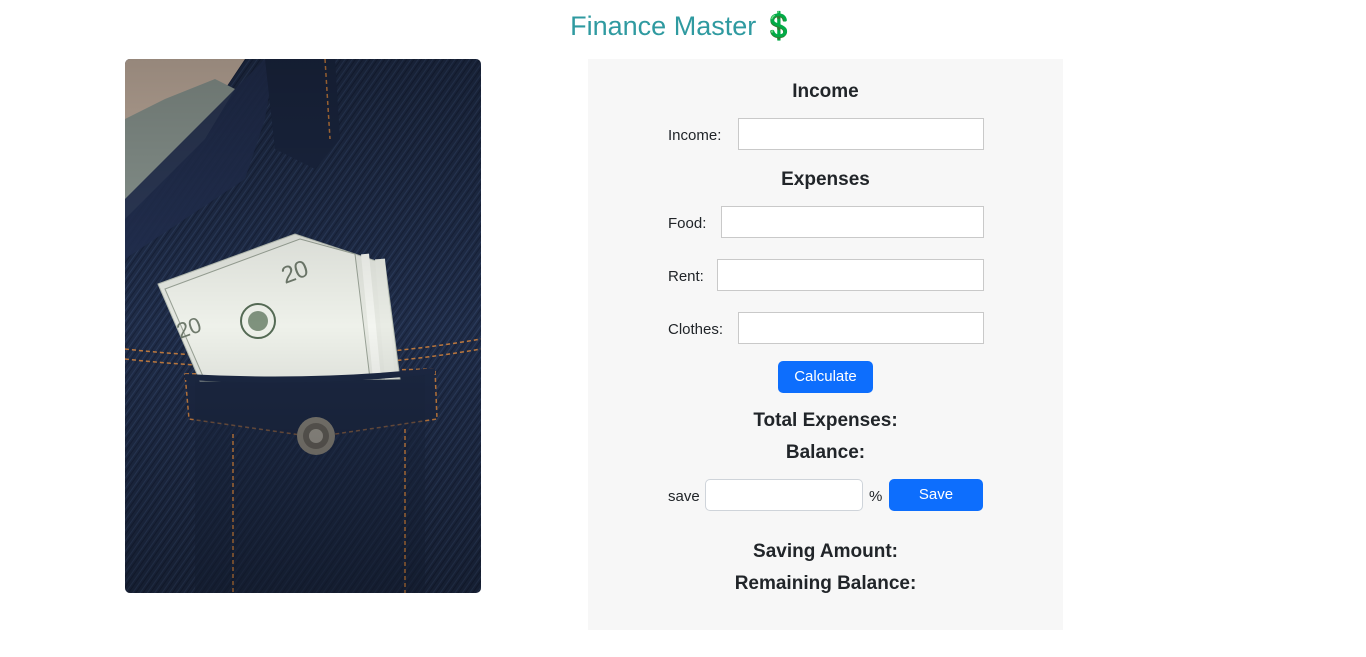 This screenshot has height=657, width=1366. What do you see at coordinates (695, 135) in the screenshot?
I see `income-label: Income:` at bounding box center [695, 135].